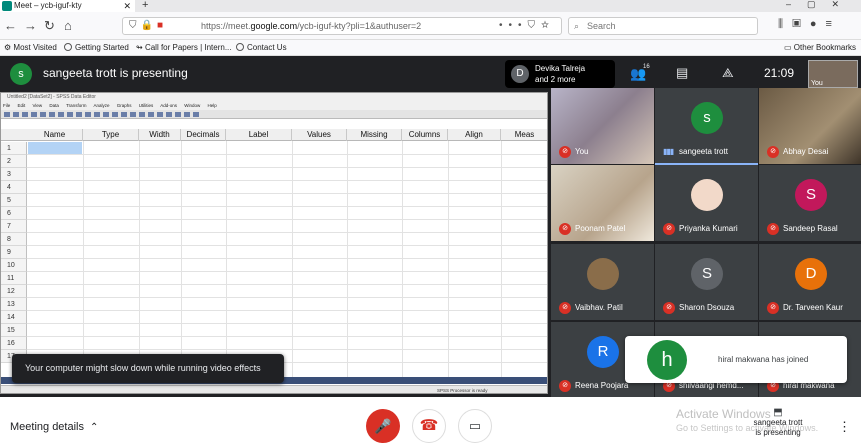  What do you see at coordinates (728, 73) in the screenshot?
I see `activities-icon: ⟁` at bounding box center [728, 73].